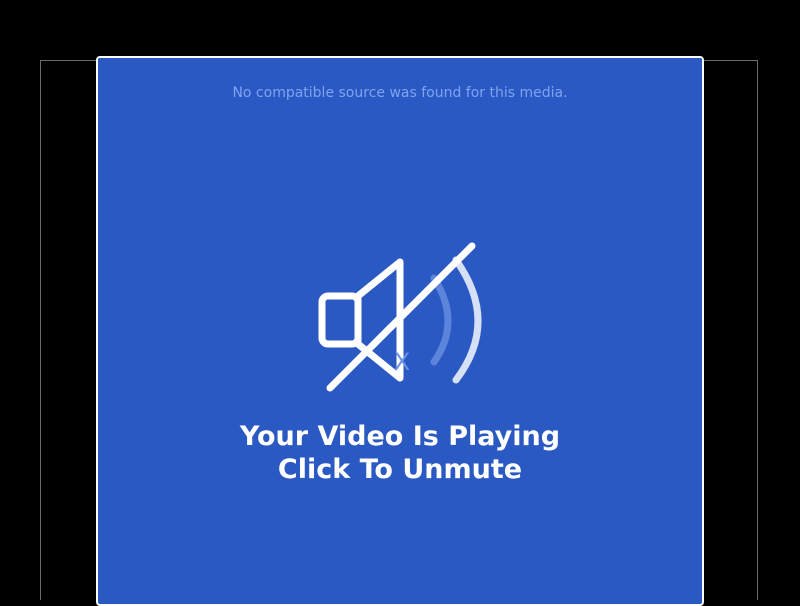 The width and height of the screenshot is (800, 606). What do you see at coordinates (402, 318) in the screenshot?
I see `speaker-muted-icon: X` at bounding box center [402, 318].